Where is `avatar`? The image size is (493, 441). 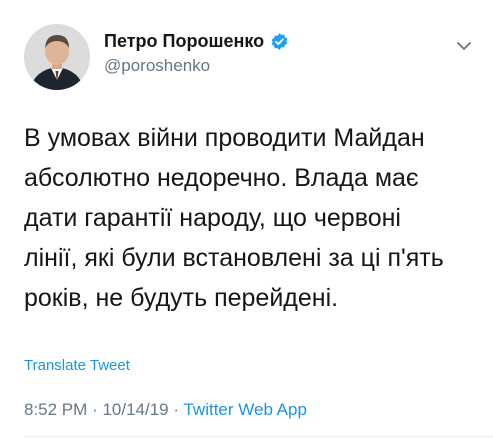 avatar is located at coordinates (57, 57).